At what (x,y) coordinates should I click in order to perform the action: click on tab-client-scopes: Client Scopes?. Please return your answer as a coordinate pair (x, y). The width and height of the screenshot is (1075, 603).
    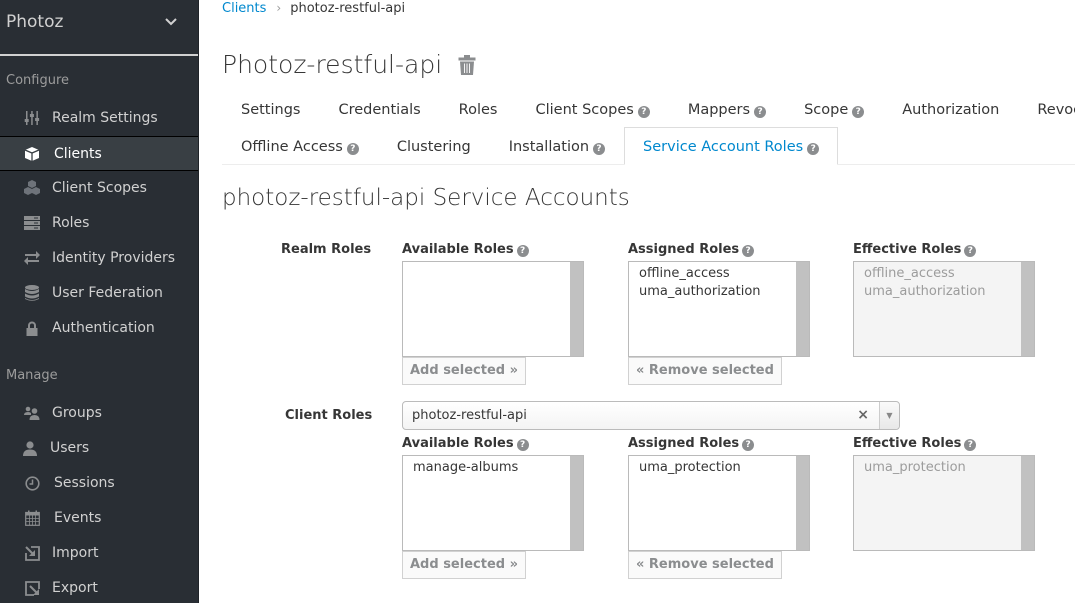
    Looking at the image, I should click on (592, 108).